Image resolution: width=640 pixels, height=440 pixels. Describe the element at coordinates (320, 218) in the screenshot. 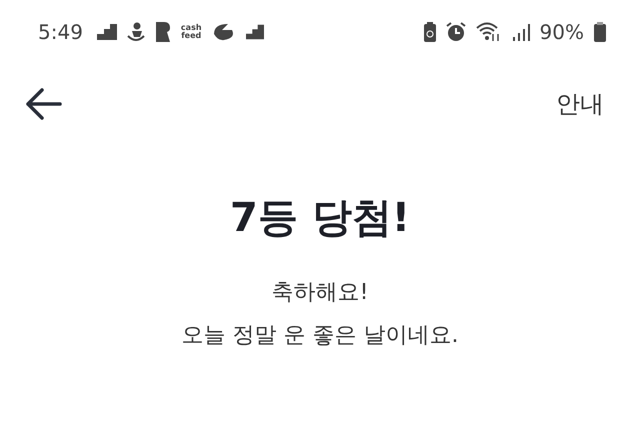

I see `result-title: 7등 당첨!` at that location.